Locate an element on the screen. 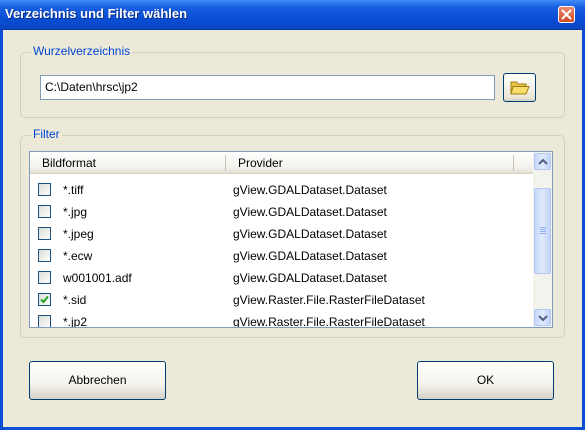 Image resolution: width=585 pixels, height=430 pixels. close-icon is located at coordinates (566, 14).